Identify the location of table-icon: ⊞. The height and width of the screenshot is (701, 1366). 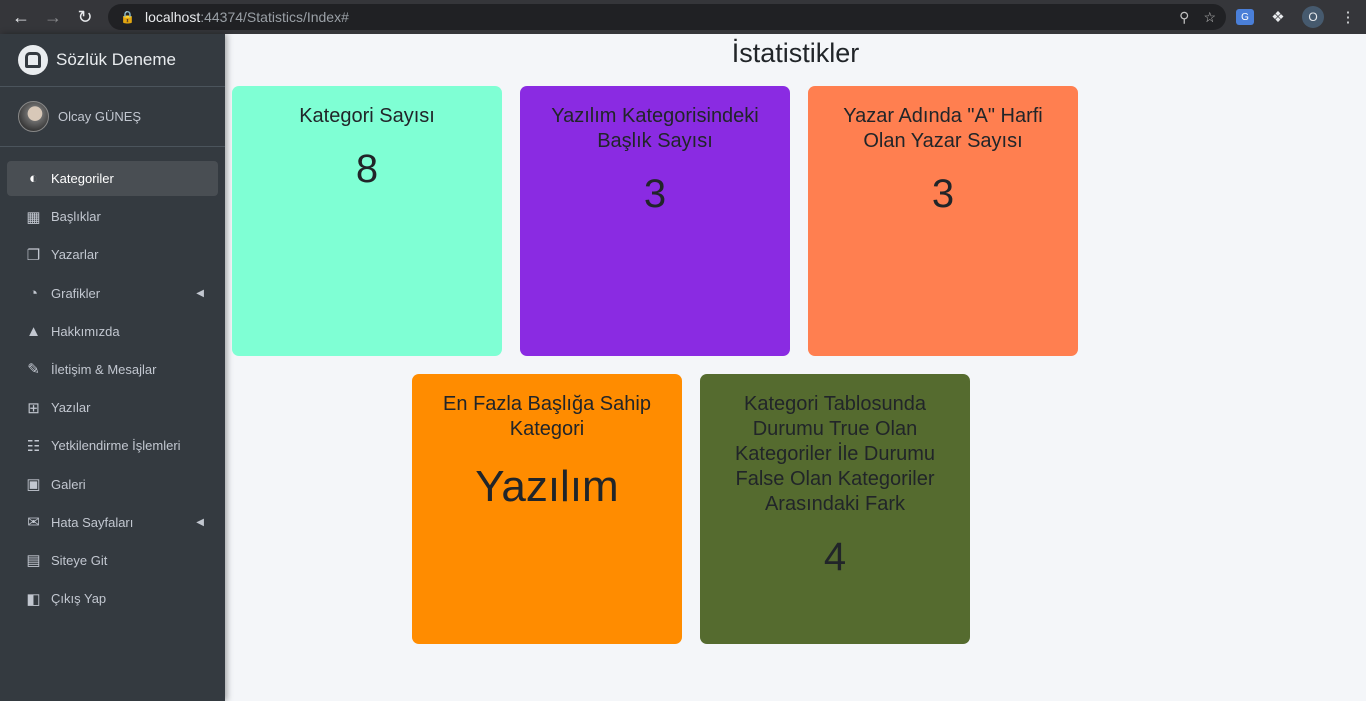
(33, 408).